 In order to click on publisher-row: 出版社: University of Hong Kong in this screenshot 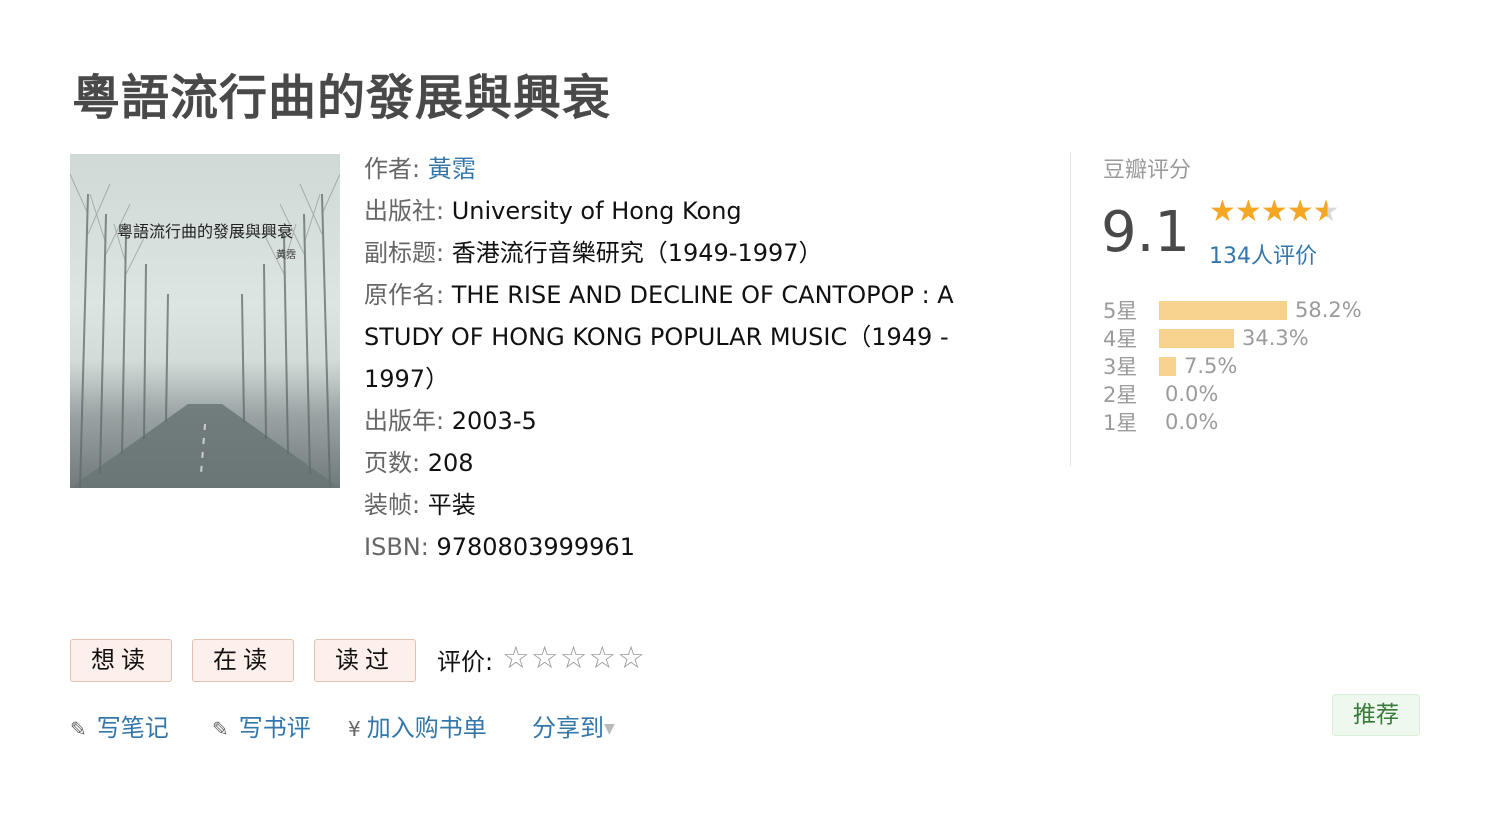, I will do `click(684, 211)`.